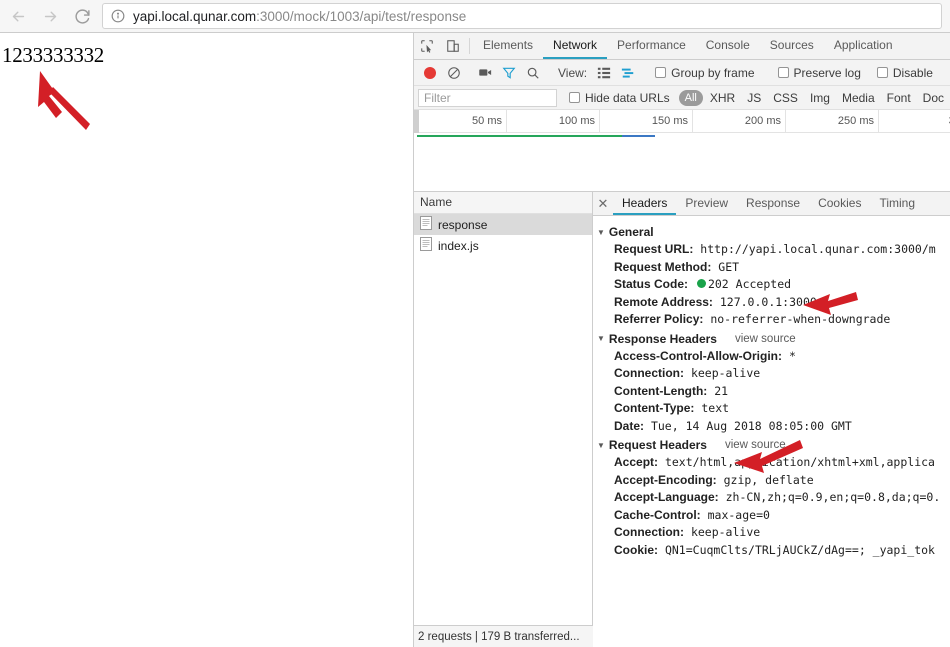 The height and width of the screenshot is (647, 950). Describe the element at coordinates (619, 98) in the screenshot. I see `hide-data-urls-checkbox: Hide data URLs` at that location.